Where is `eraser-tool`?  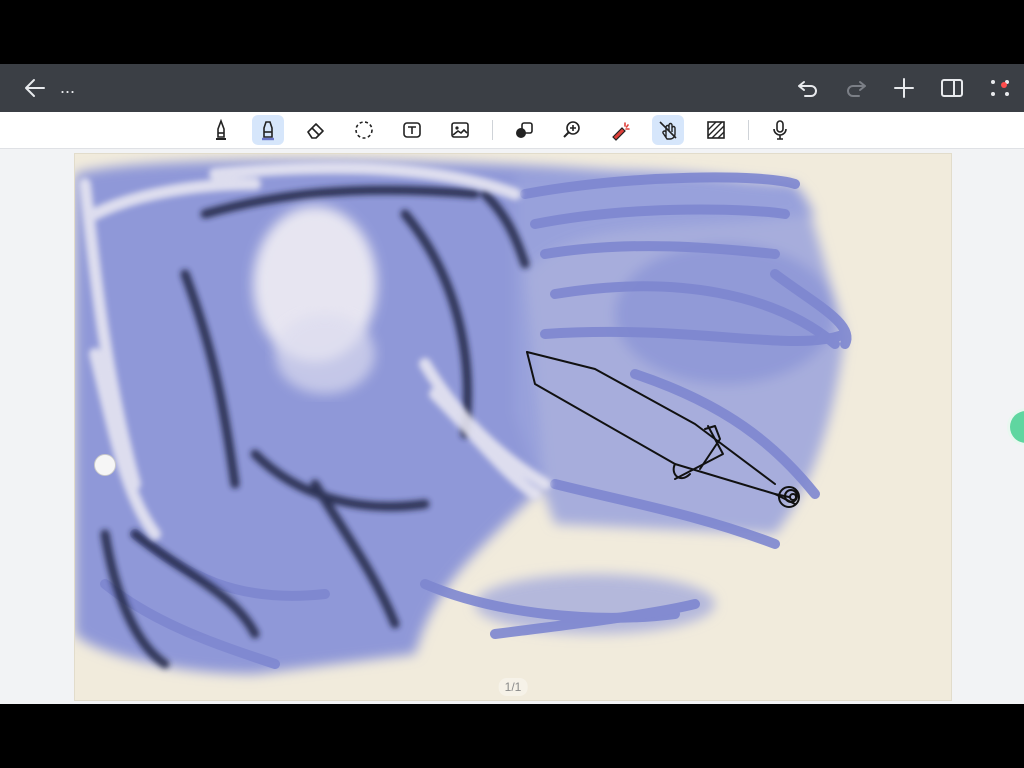
eraser-tool is located at coordinates (316, 130).